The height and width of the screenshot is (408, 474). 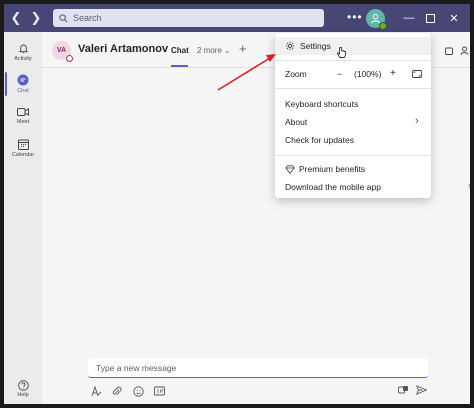 What do you see at coordinates (246, 72) in the screenshot?
I see `annotation-arrow` at bounding box center [246, 72].